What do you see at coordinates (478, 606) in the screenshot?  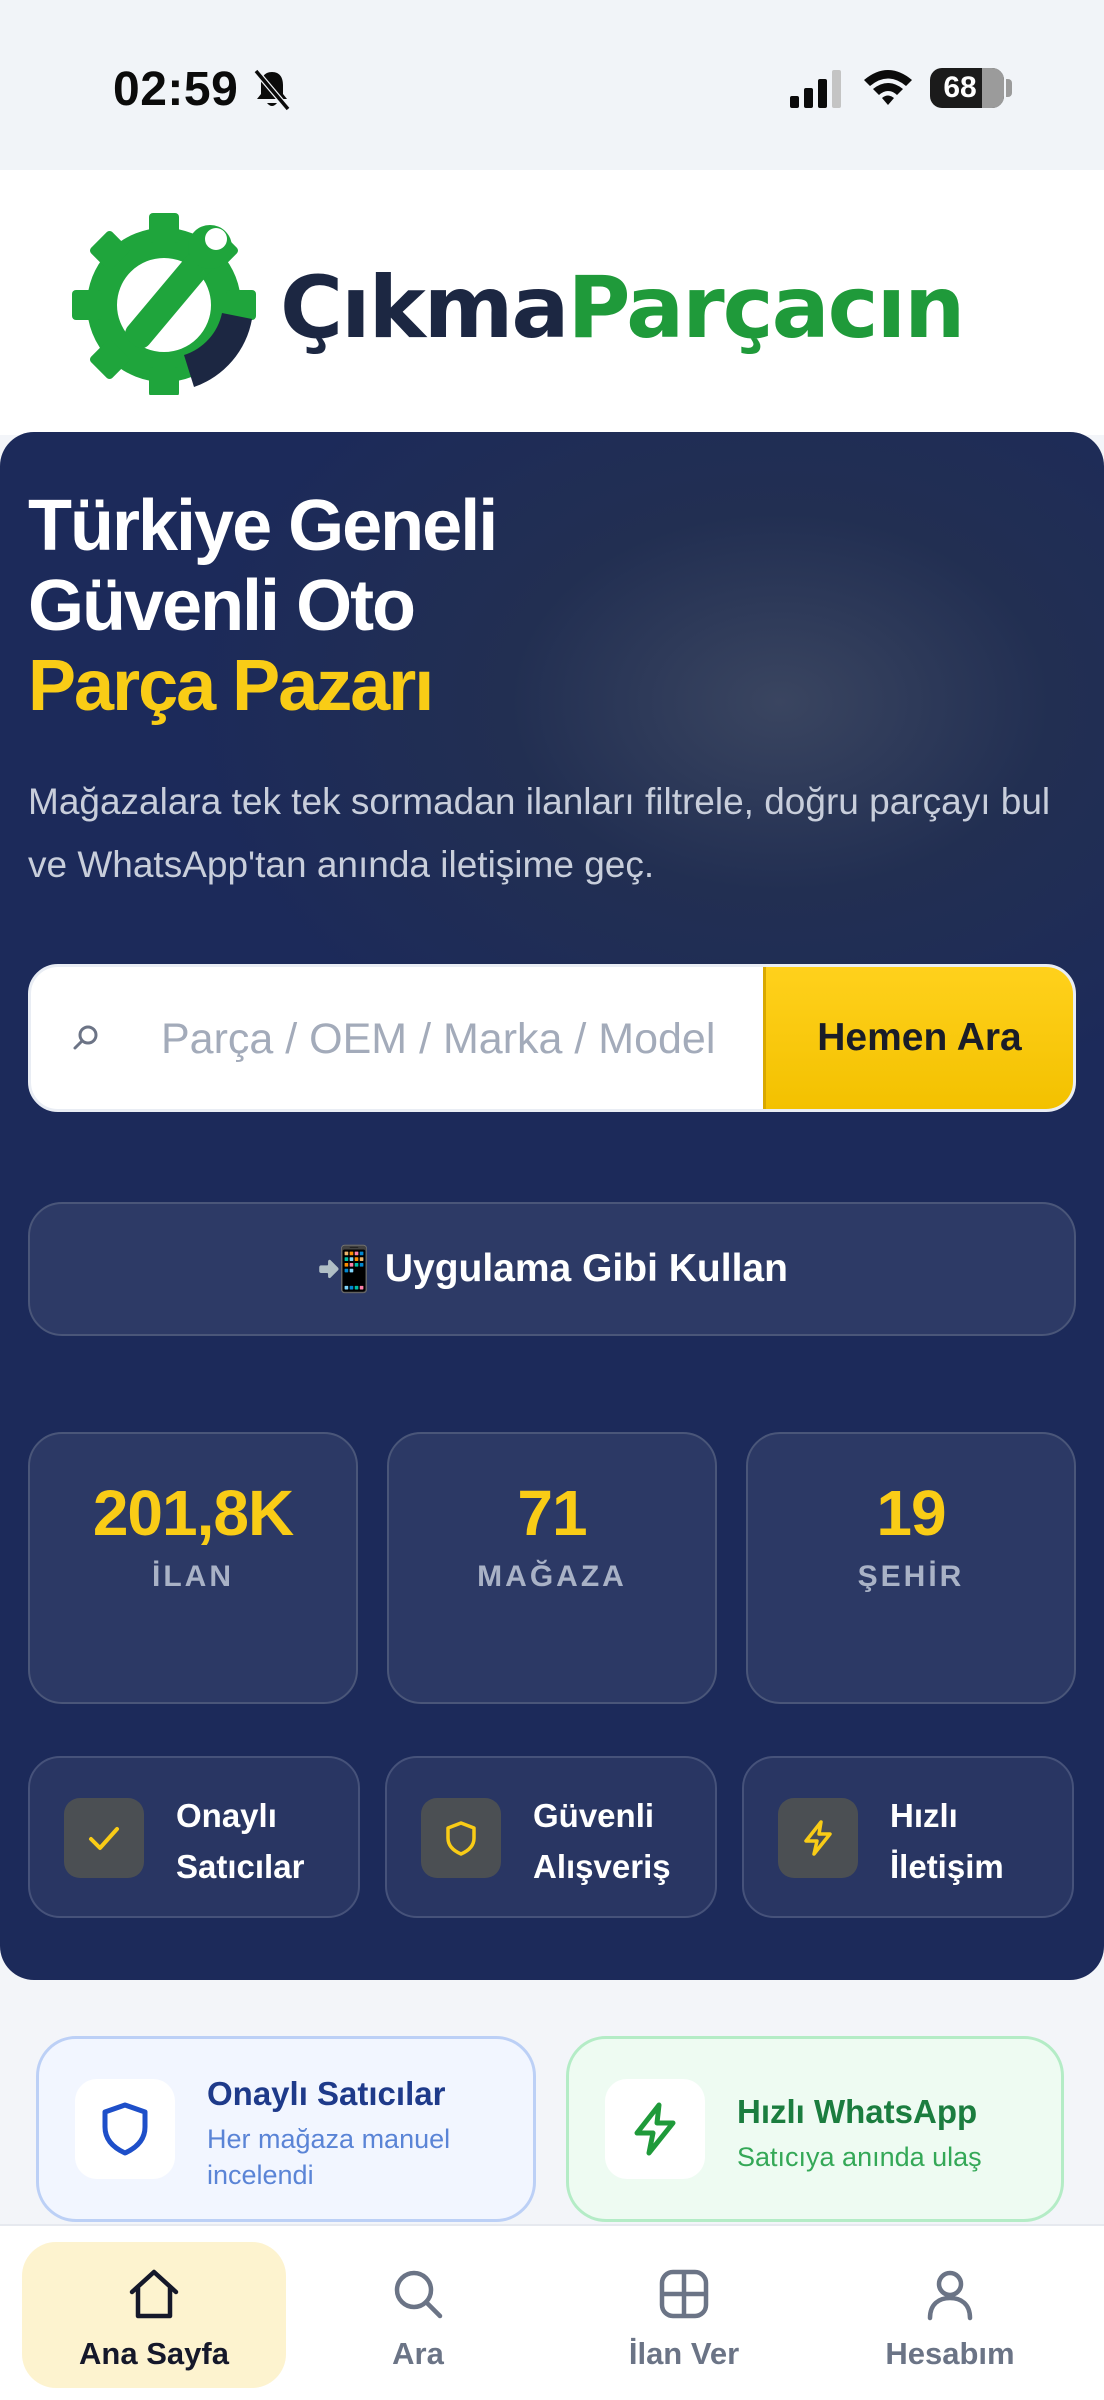 I see `hero-title: Türkiye Geneli Güvenli Oto Parça Pazarı` at bounding box center [478, 606].